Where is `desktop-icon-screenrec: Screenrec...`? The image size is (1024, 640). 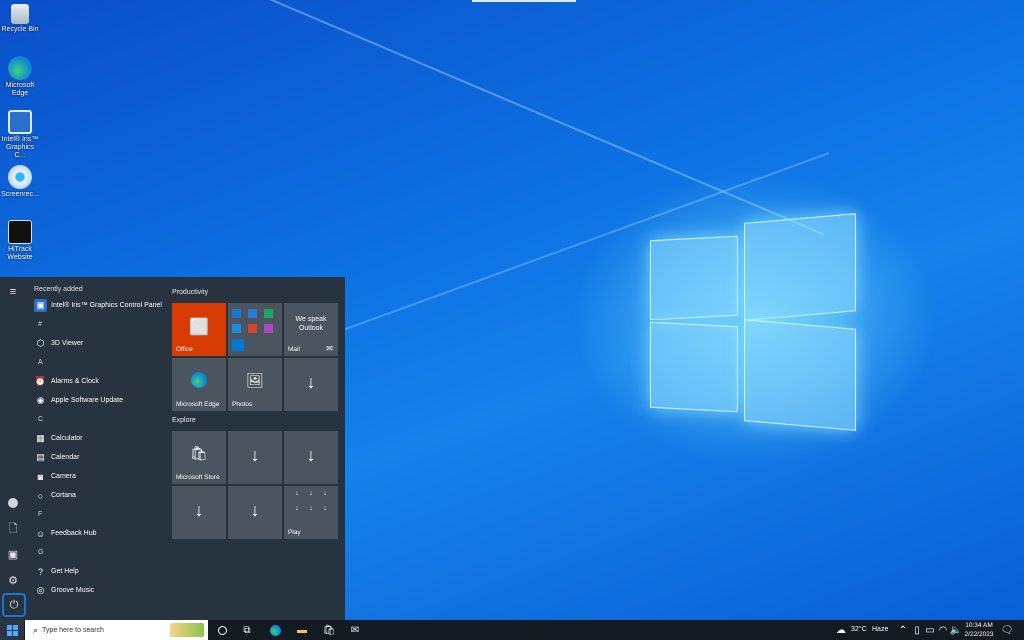
desktop-icon-screenrec: Screenrec... is located at coordinates (20, 182).